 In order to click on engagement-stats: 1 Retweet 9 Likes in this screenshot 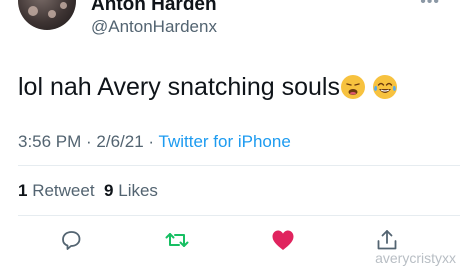, I will do `click(88, 191)`.